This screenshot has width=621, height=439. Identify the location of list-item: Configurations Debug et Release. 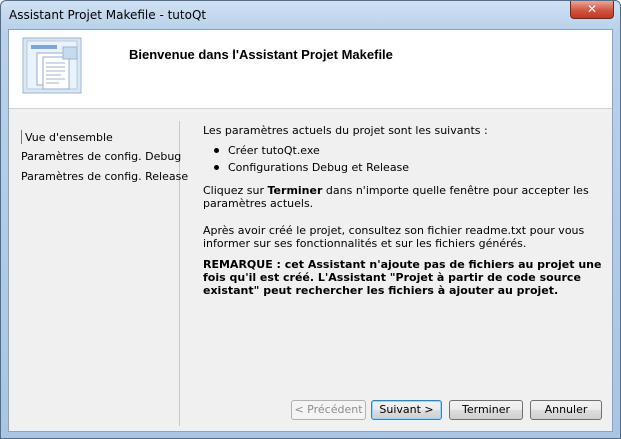
(403, 167).